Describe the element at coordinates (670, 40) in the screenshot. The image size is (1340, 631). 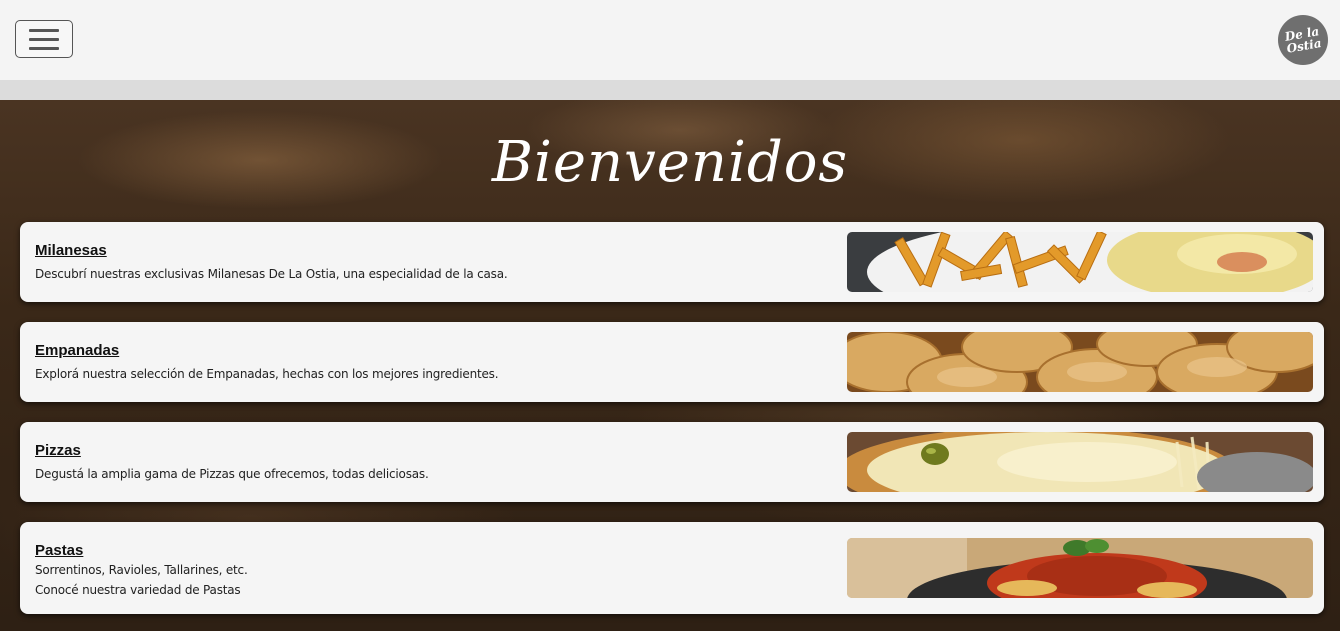
I see `top-header: De la Ostia` at that location.